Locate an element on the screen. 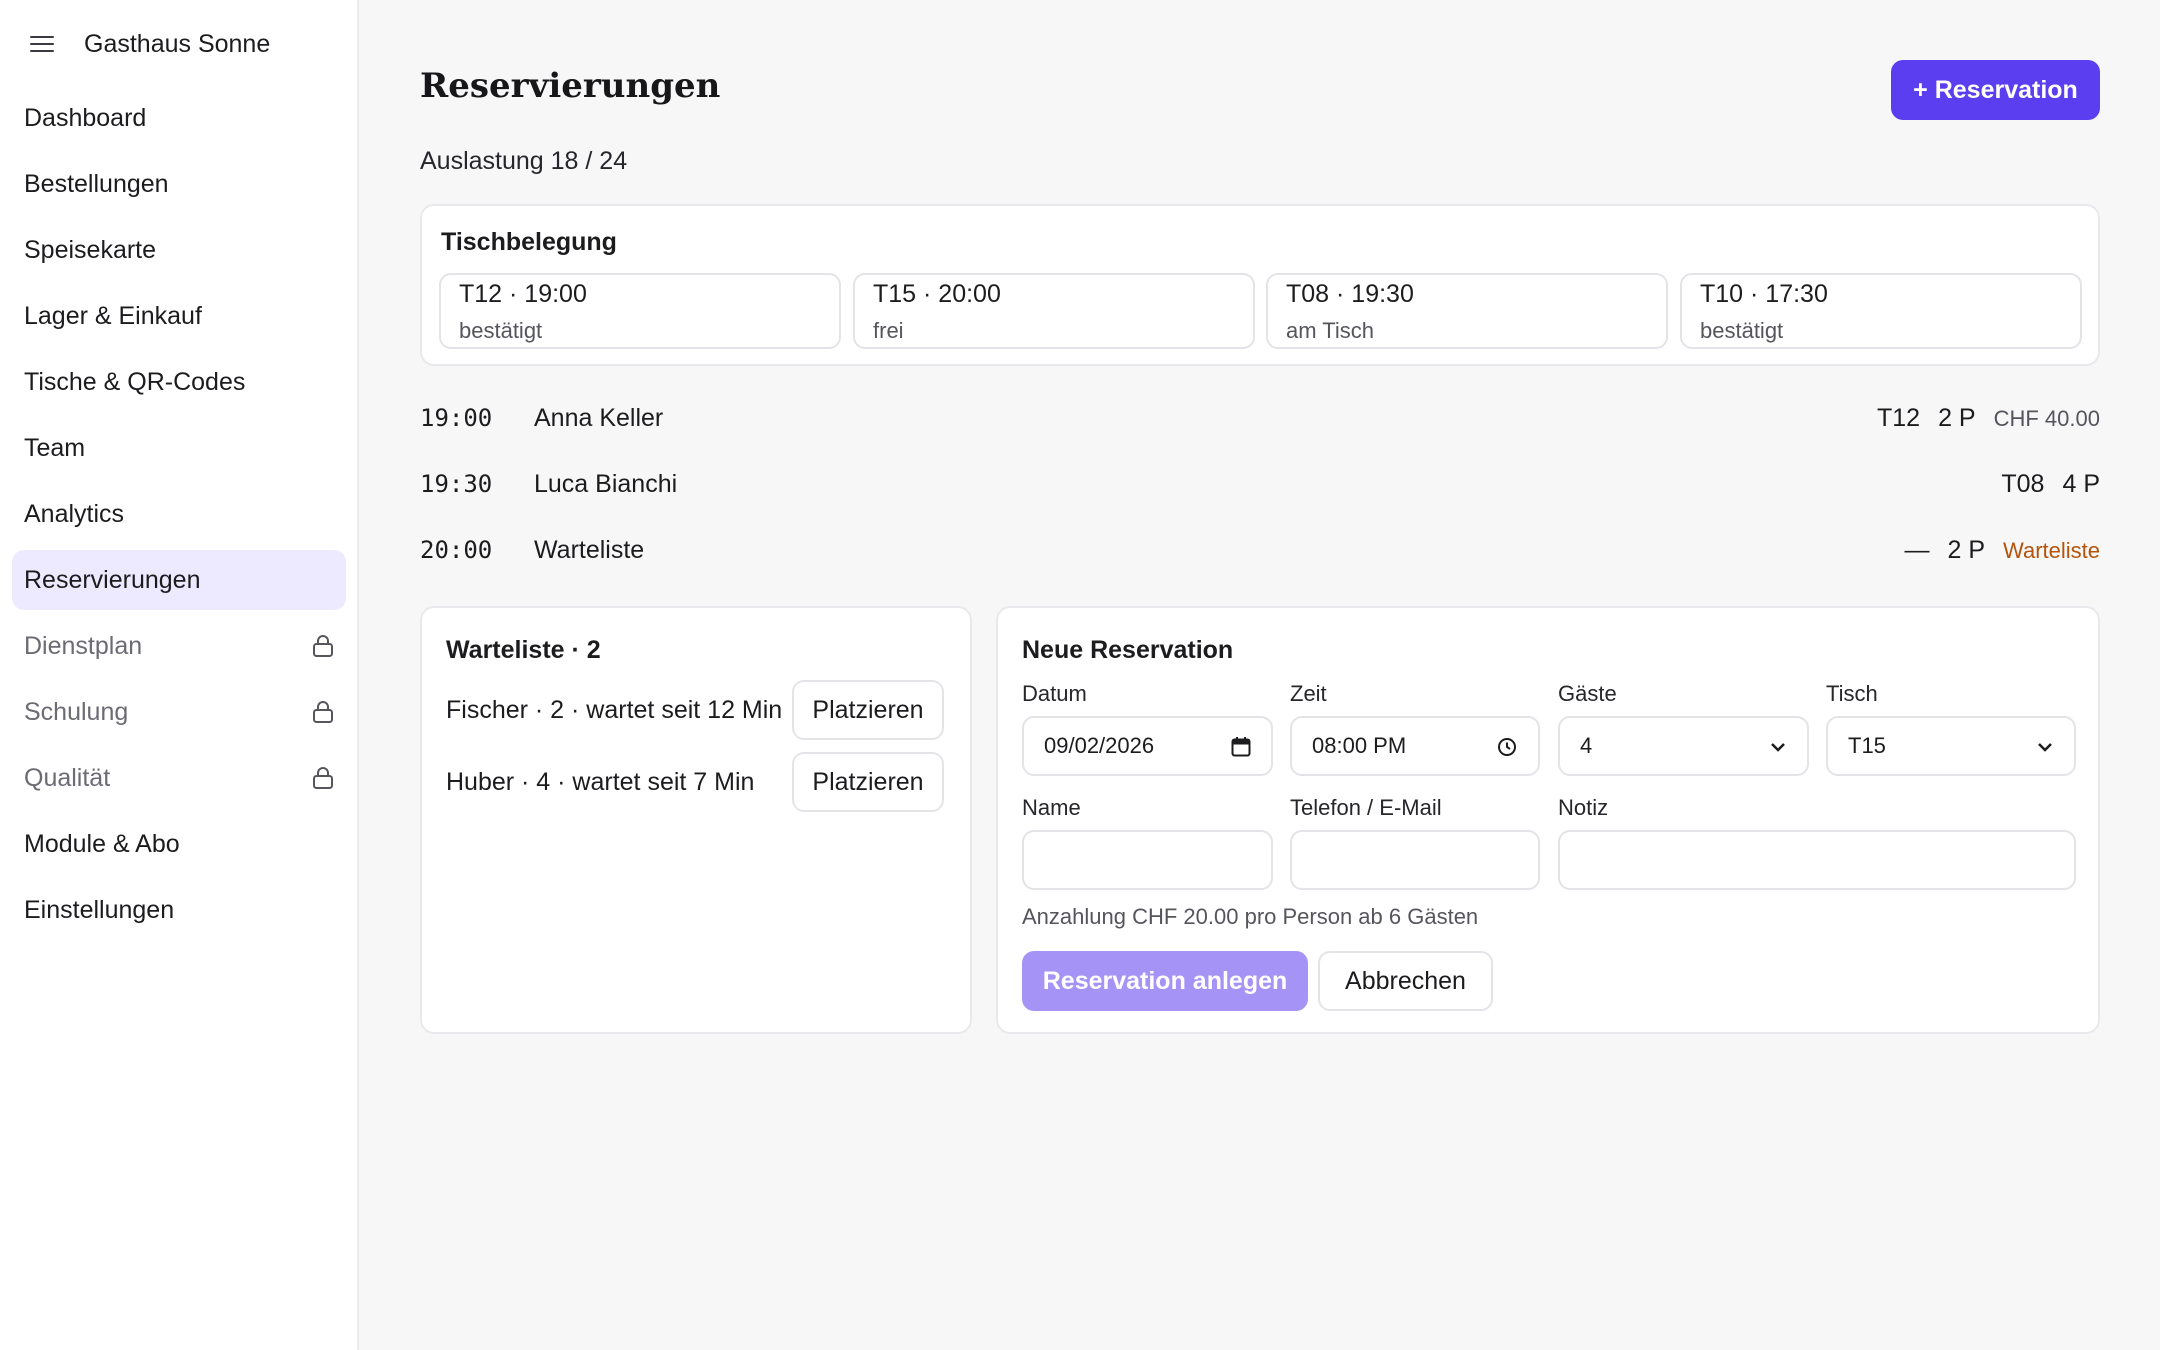 The width and height of the screenshot is (2160, 1350). sidebar-item-label: Qualität is located at coordinates (67, 777).